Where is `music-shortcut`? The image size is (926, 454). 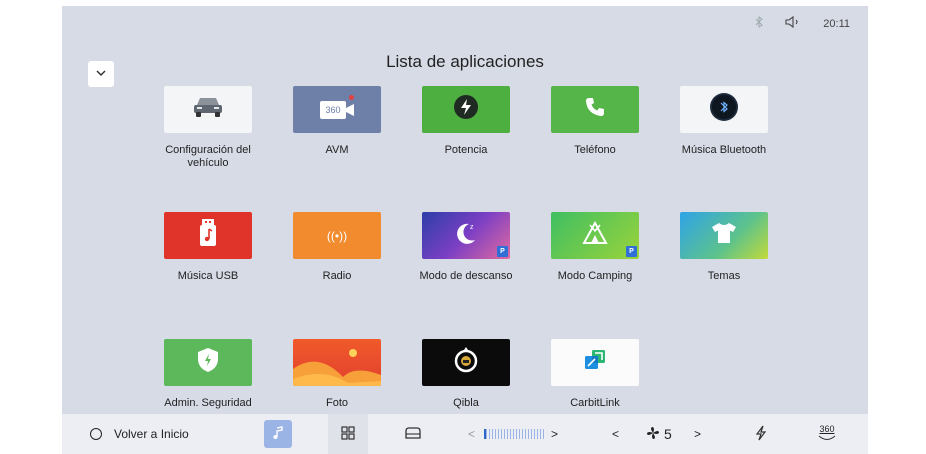 music-shortcut is located at coordinates (278, 434).